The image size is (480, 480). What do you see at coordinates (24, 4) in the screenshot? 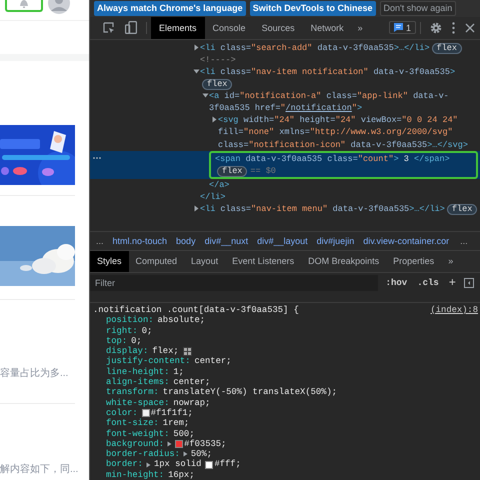
I see `bell-icon` at bounding box center [24, 4].